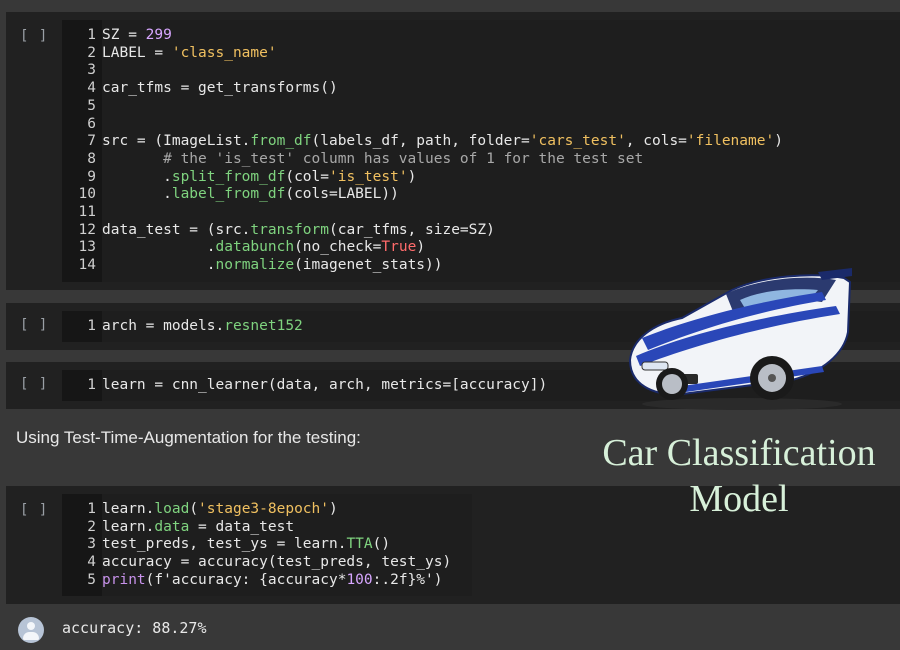  What do you see at coordinates (450, 628) in the screenshot?
I see `cell-output: accuracy: 88.27%` at bounding box center [450, 628].